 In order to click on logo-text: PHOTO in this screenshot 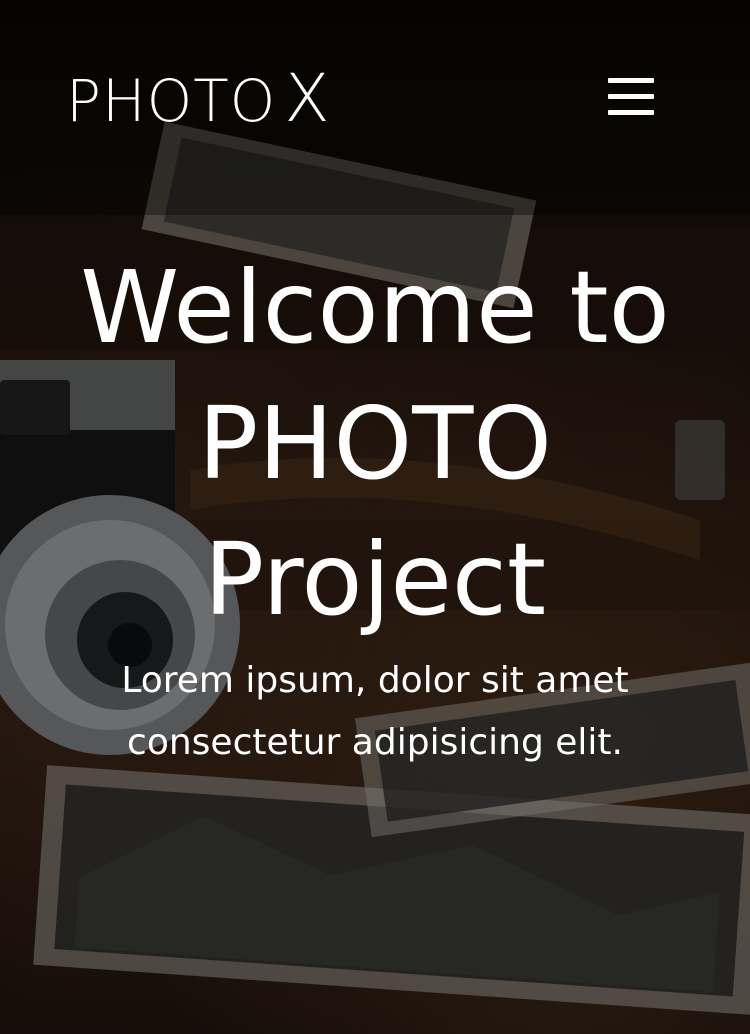, I will do `click(171, 101)`.